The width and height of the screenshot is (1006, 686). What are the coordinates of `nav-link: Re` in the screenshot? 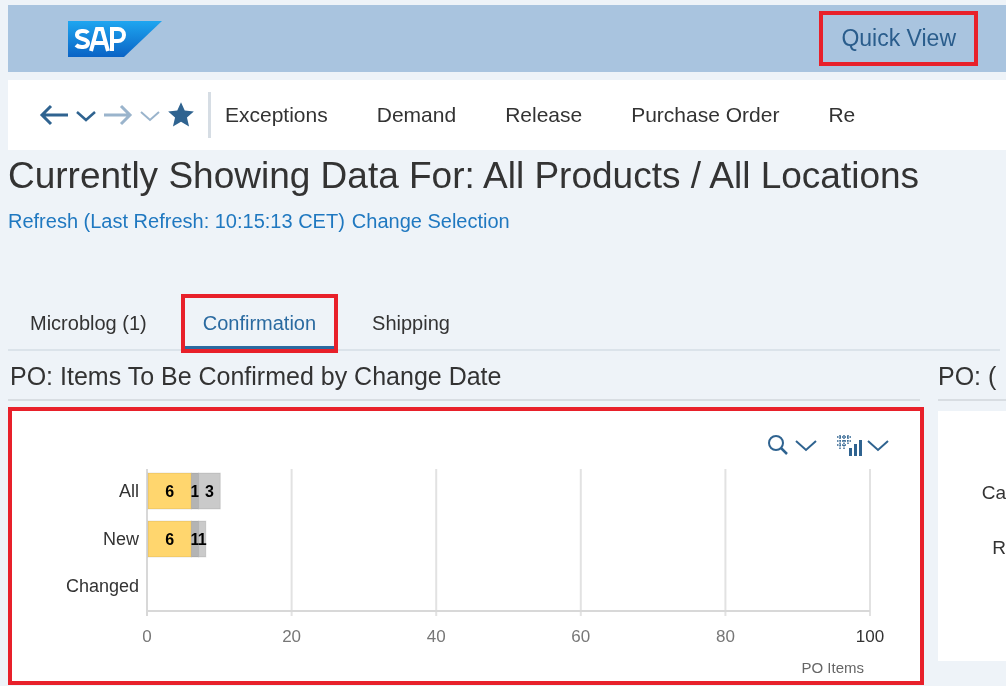 It's located at (842, 115).